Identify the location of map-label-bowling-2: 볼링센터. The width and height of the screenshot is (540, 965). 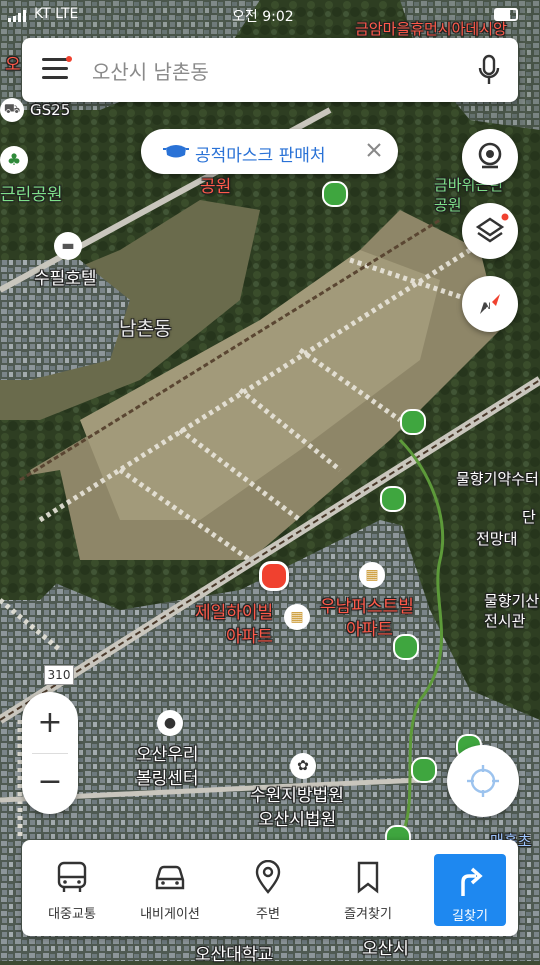
(167, 779).